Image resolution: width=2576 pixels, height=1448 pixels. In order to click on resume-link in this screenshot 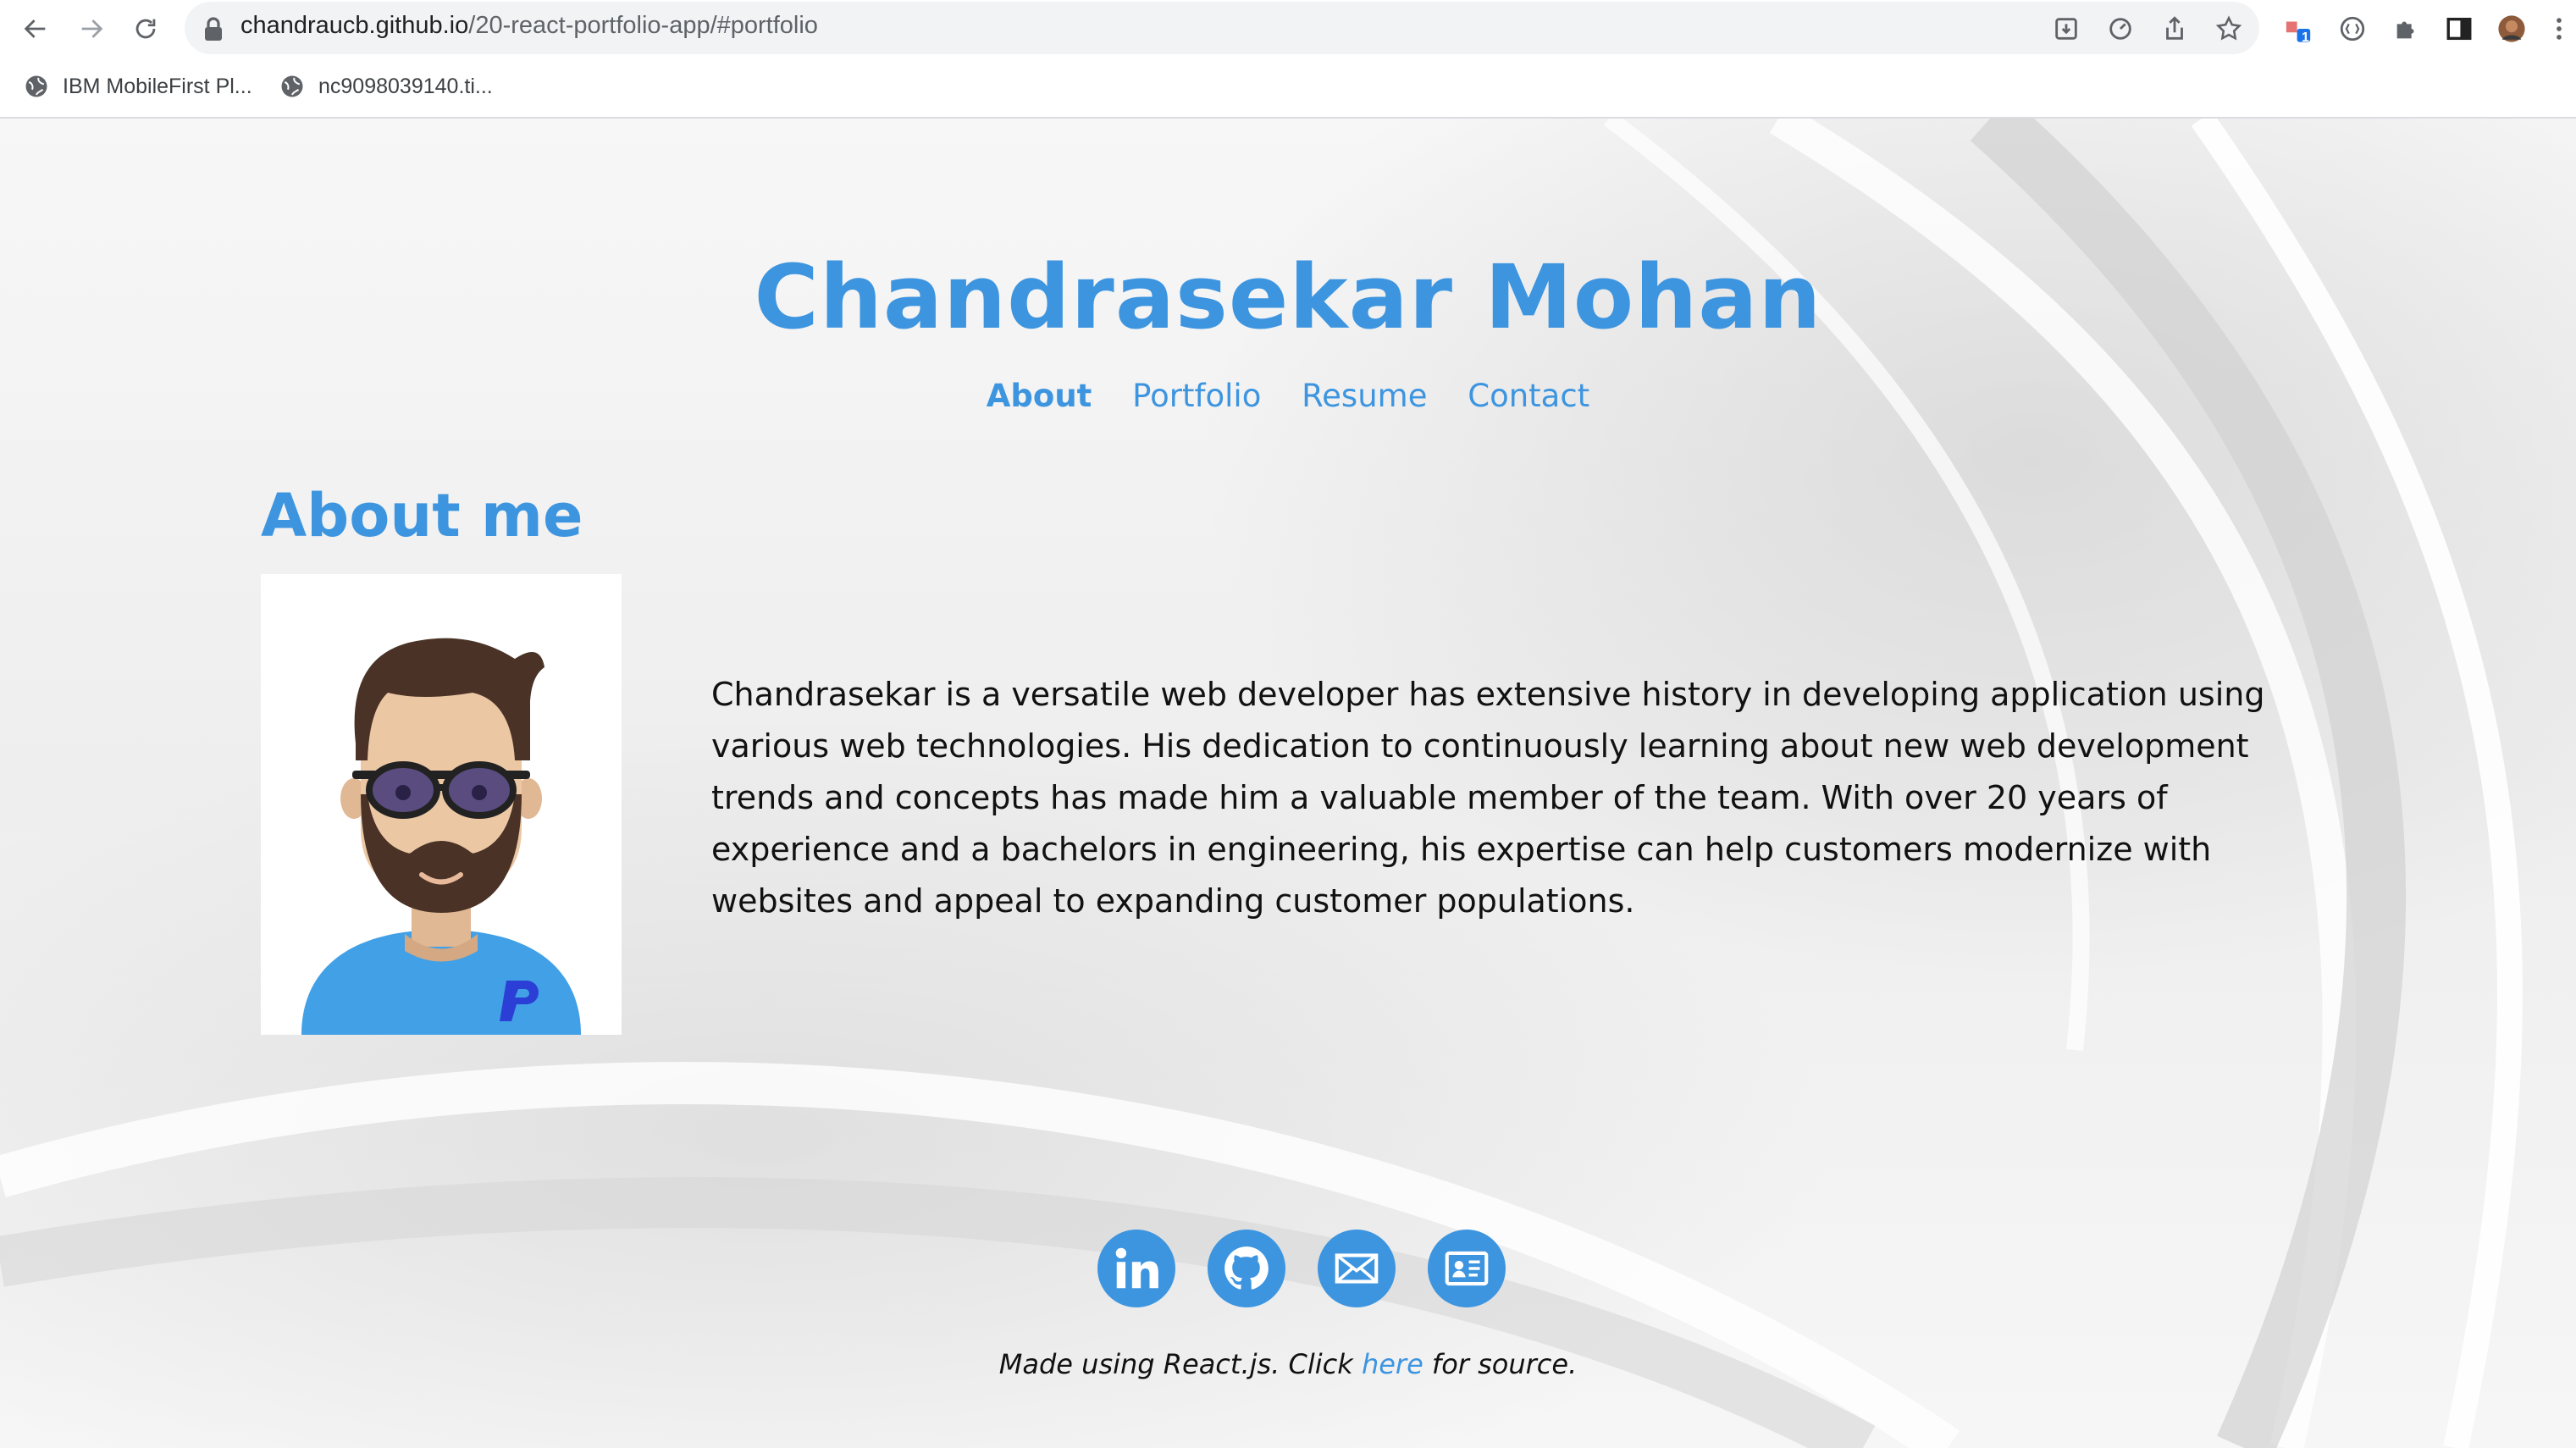, I will do `click(1467, 1268)`.